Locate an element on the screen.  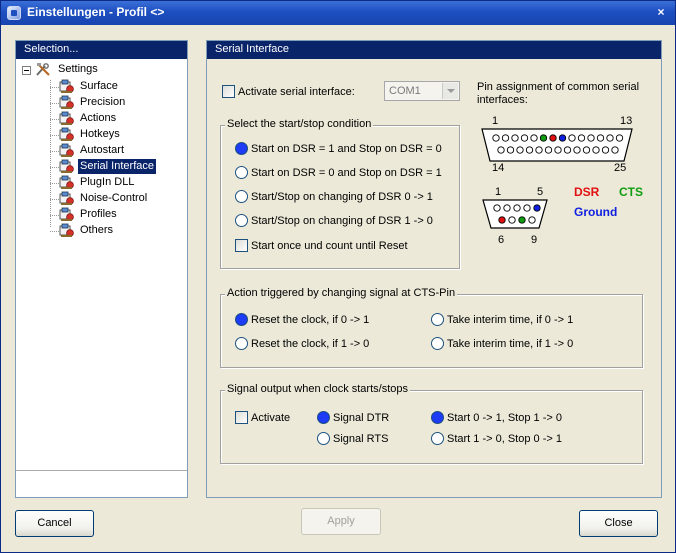
count-until-reset-checkbox is located at coordinates (241, 245).